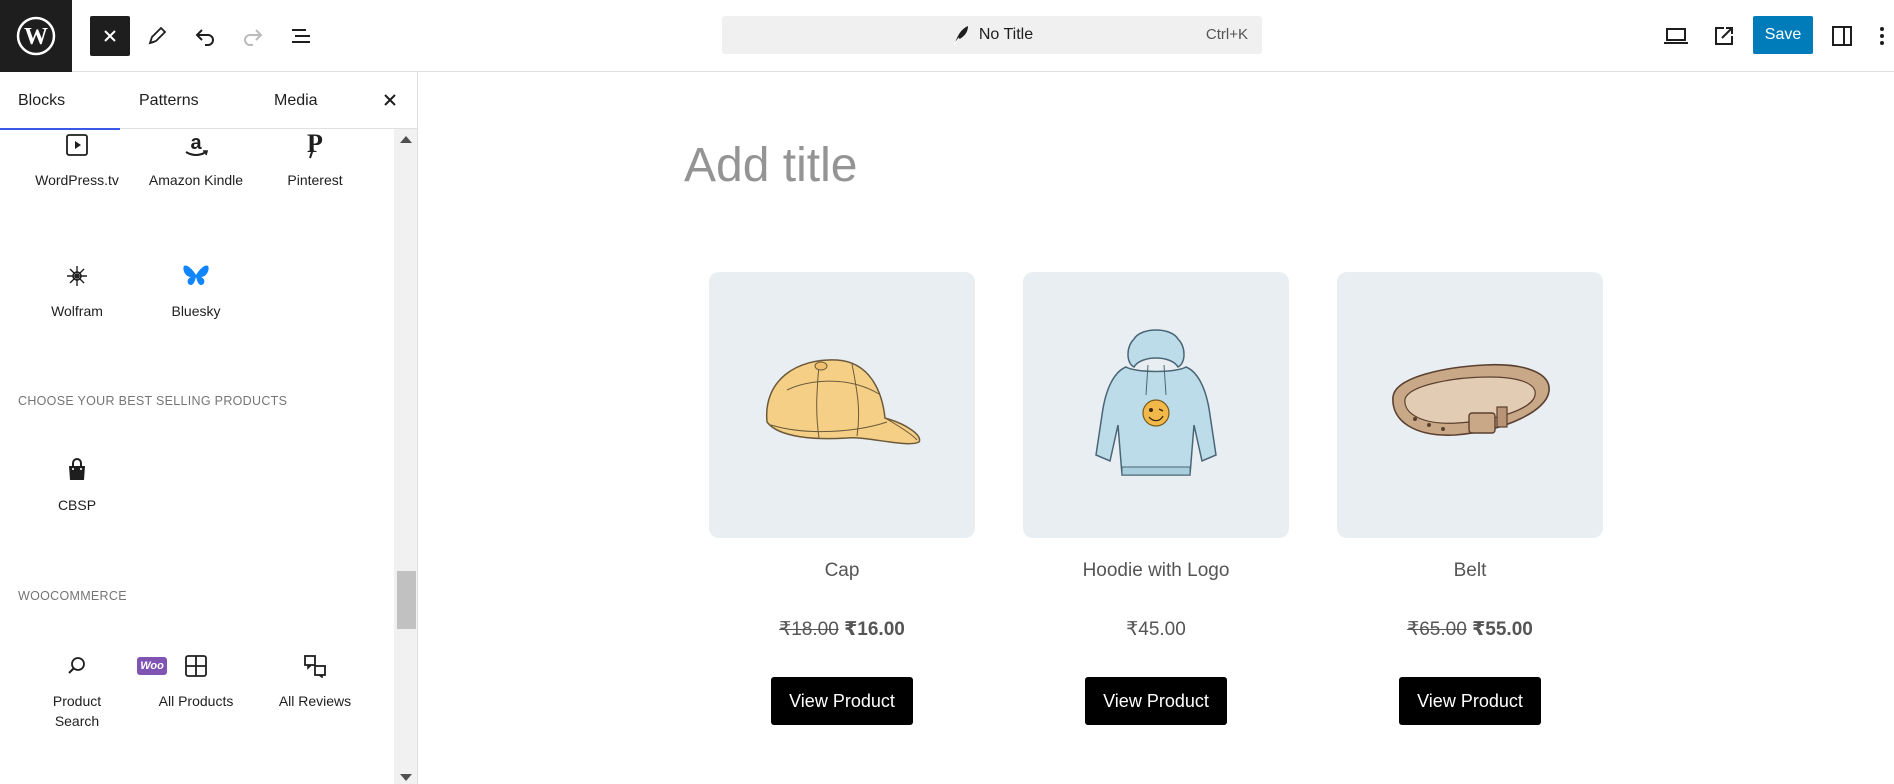 Image resolution: width=1894 pixels, height=784 pixels. I want to click on close-panel-button, so click(390, 100).